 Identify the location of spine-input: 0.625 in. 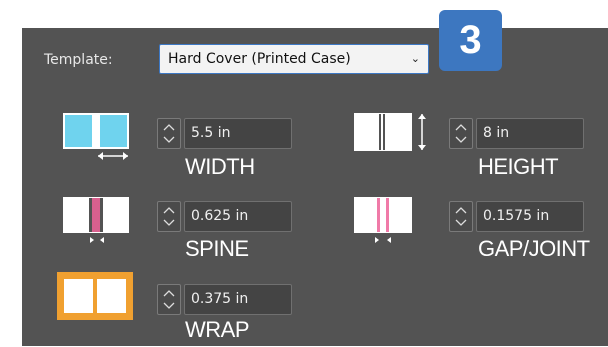
(238, 216).